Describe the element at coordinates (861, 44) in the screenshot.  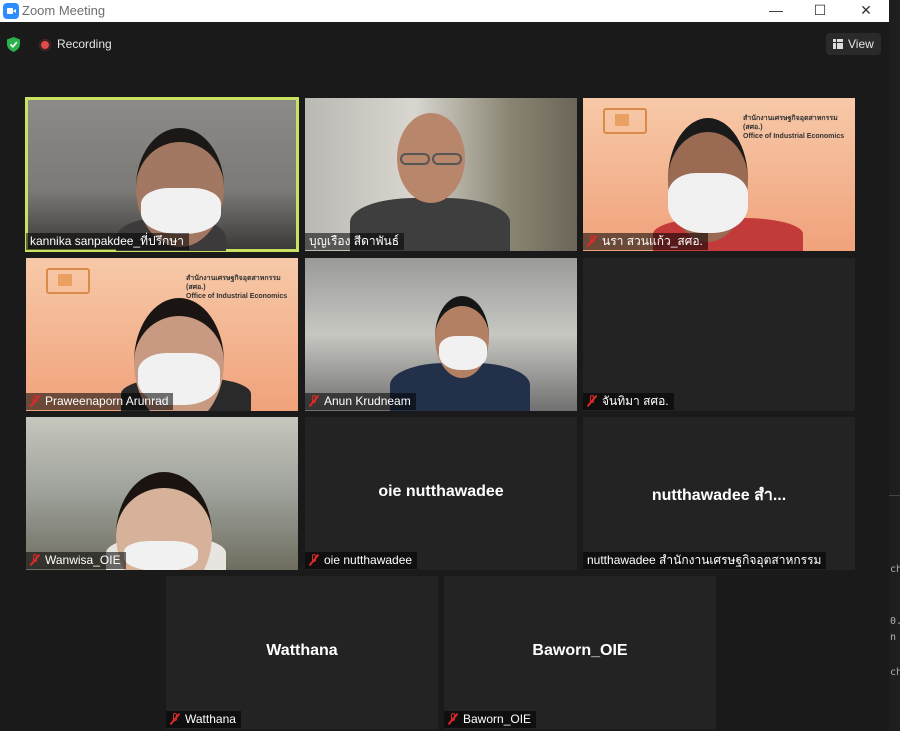
I see `view-label: View` at that location.